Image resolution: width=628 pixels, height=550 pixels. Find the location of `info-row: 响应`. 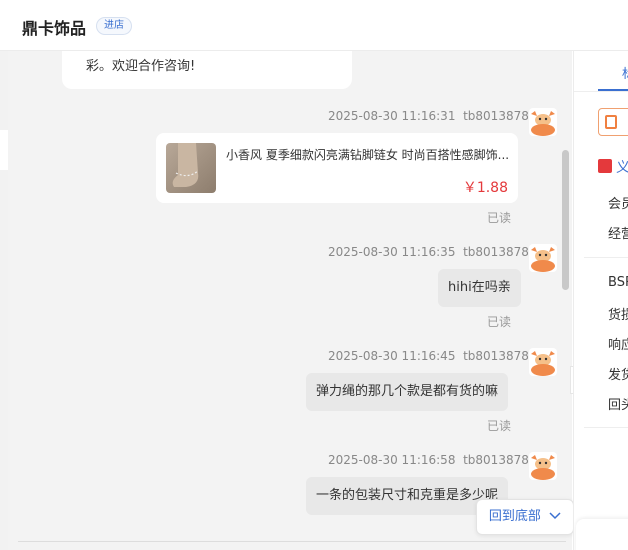

info-row: 响应 is located at coordinates (618, 345).